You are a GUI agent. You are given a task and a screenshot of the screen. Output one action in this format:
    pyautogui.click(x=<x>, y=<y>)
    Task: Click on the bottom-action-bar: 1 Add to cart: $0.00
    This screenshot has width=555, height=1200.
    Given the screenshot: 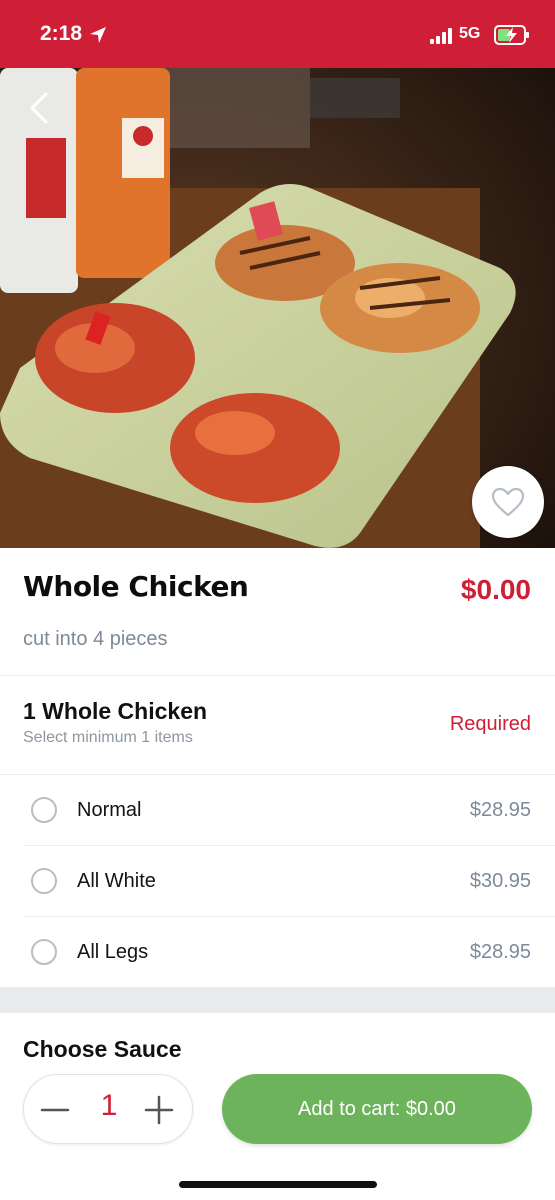 What is the action you would take?
    pyautogui.click(x=277, y=1130)
    